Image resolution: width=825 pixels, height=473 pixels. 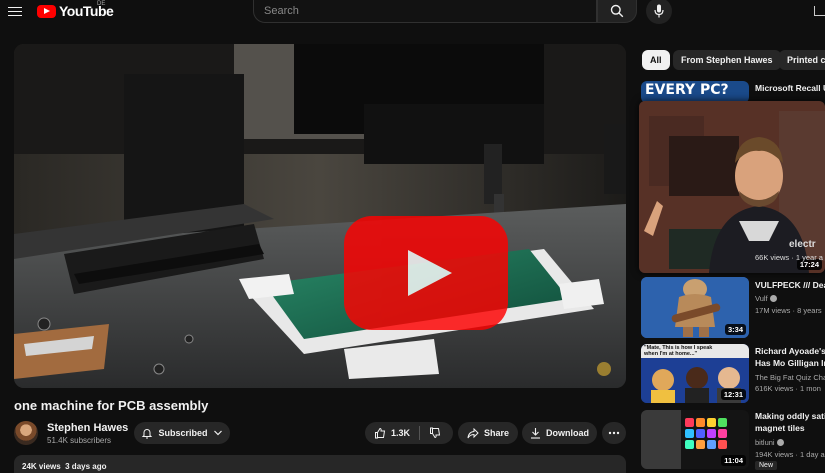 What do you see at coordinates (400, 433) in the screenshot?
I see `like-count: 1.3K` at bounding box center [400, 433].